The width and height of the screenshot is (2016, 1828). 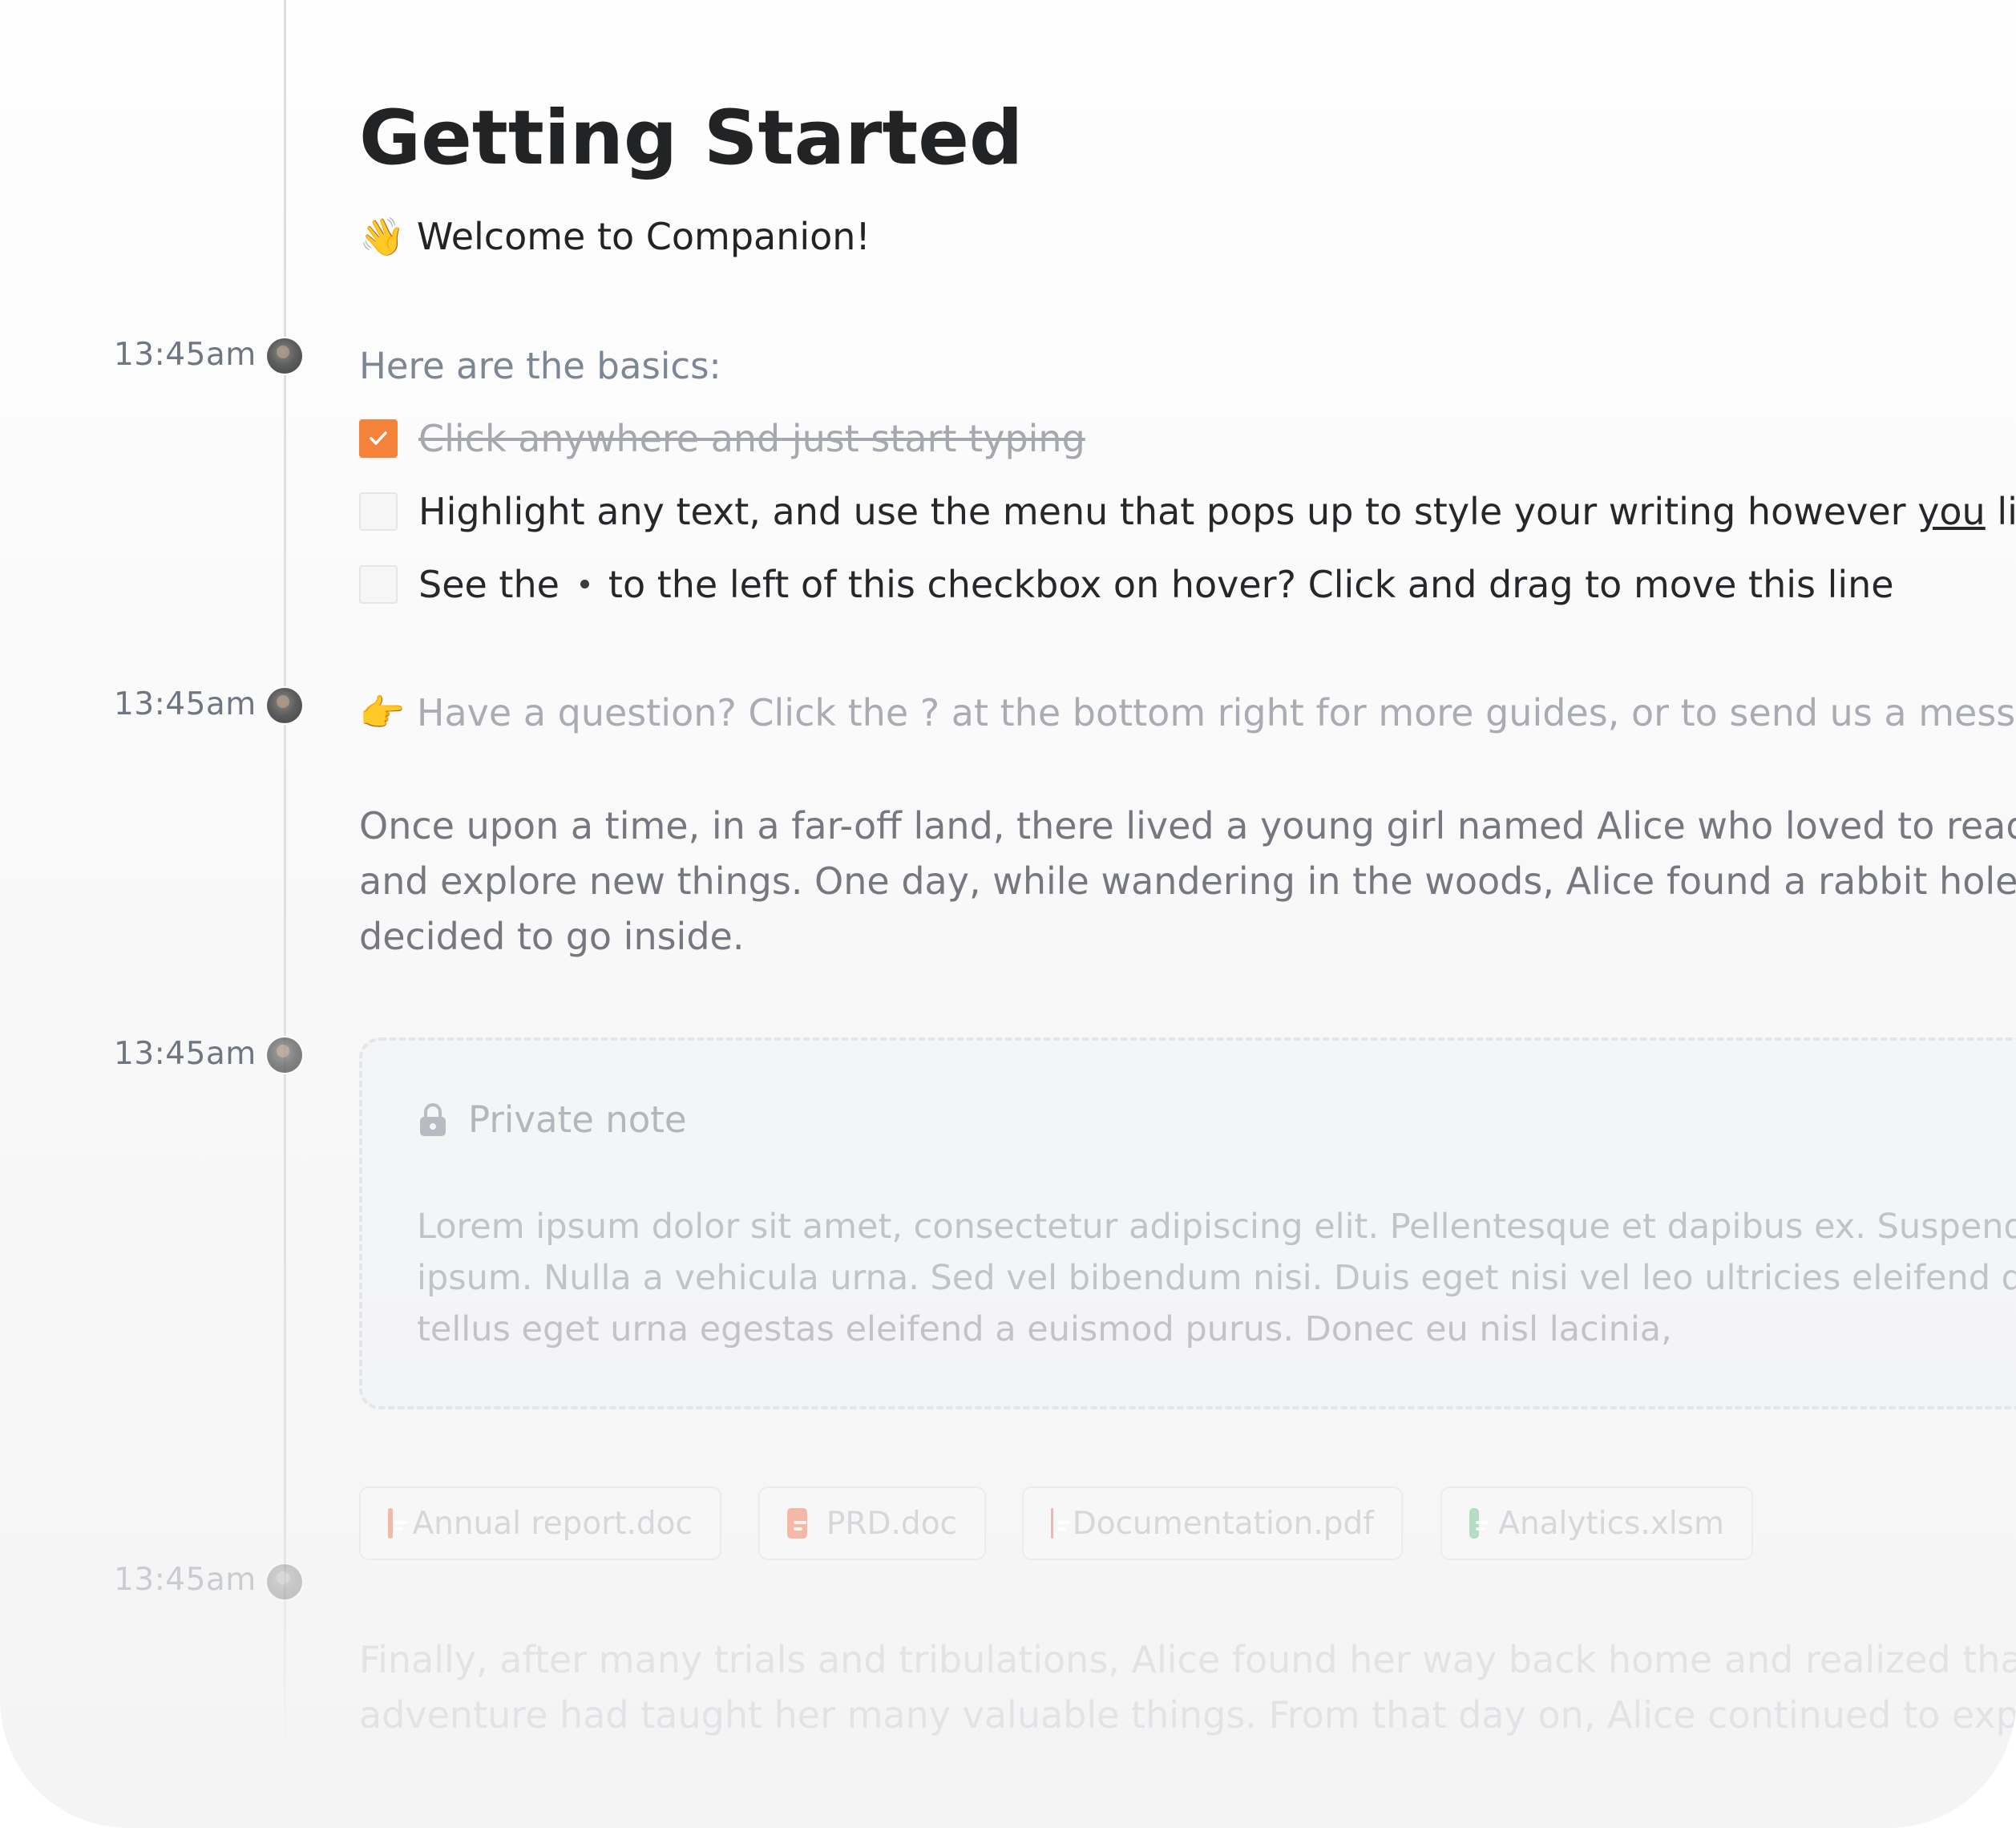 I want to click on attachment-name: Analytics.xlsm, so click(x=1611, y=1524).